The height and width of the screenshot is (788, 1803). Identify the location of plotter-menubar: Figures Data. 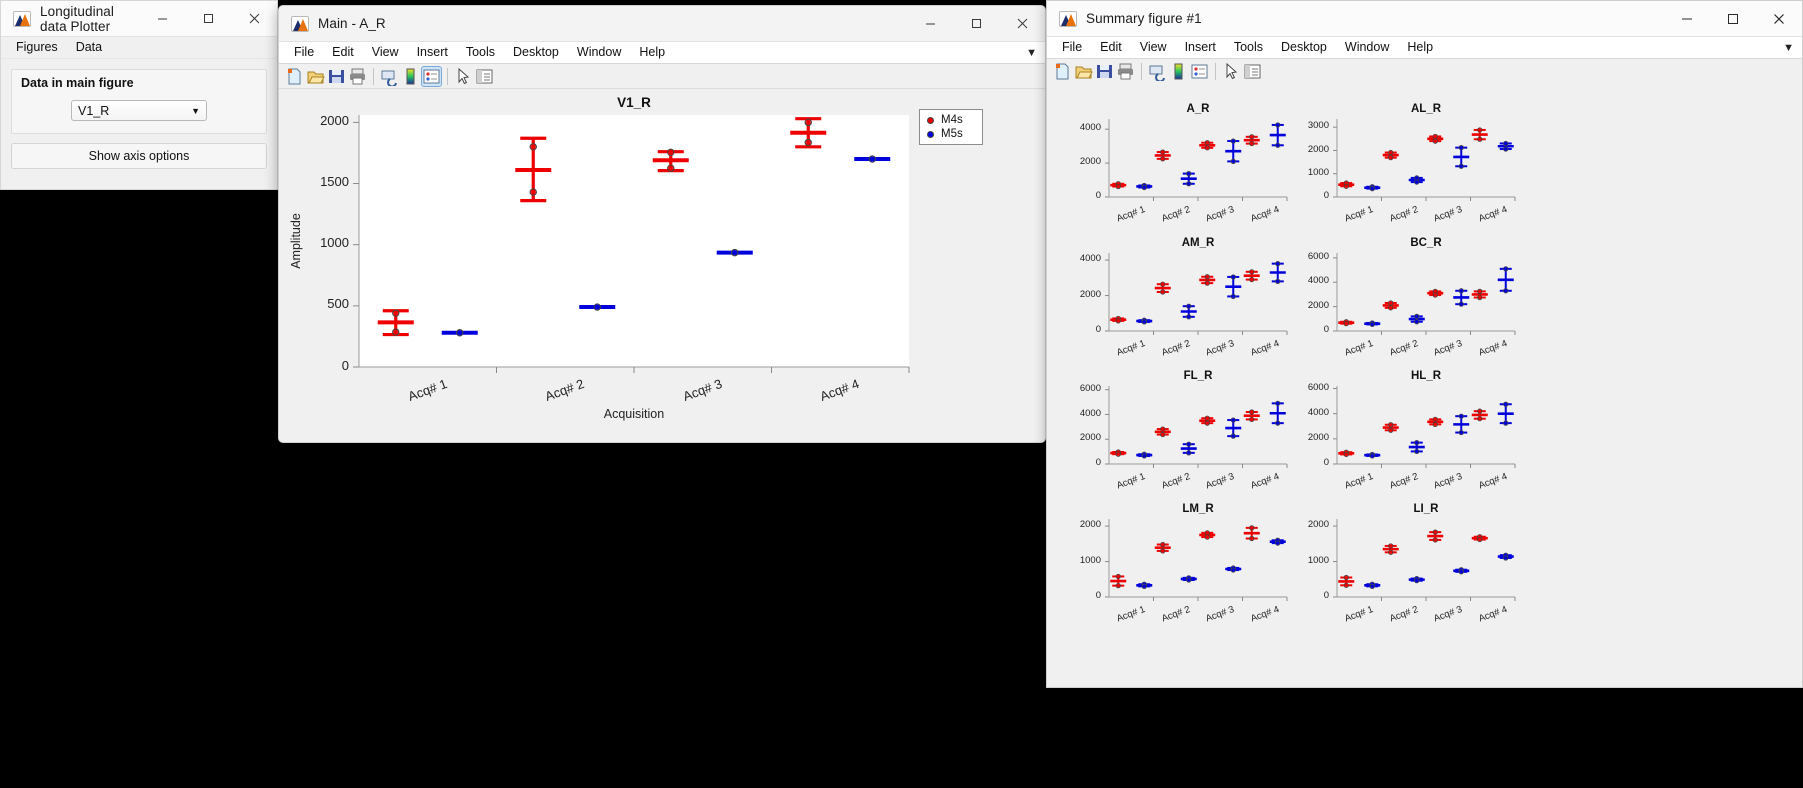
(139, 48).